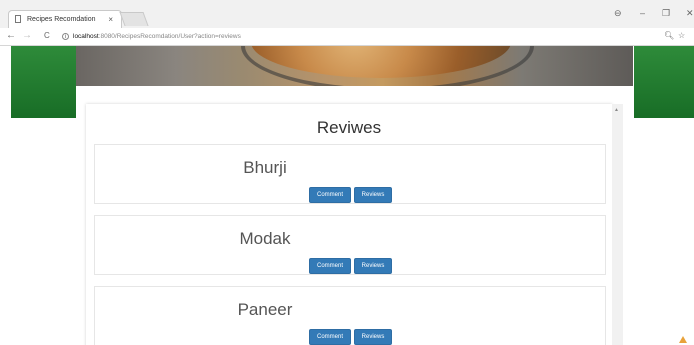 This screenshot has height=345, width=694. Describe the element at coordinates (11, 35) in the screenshot. I see `back-icon: ←` at that location.